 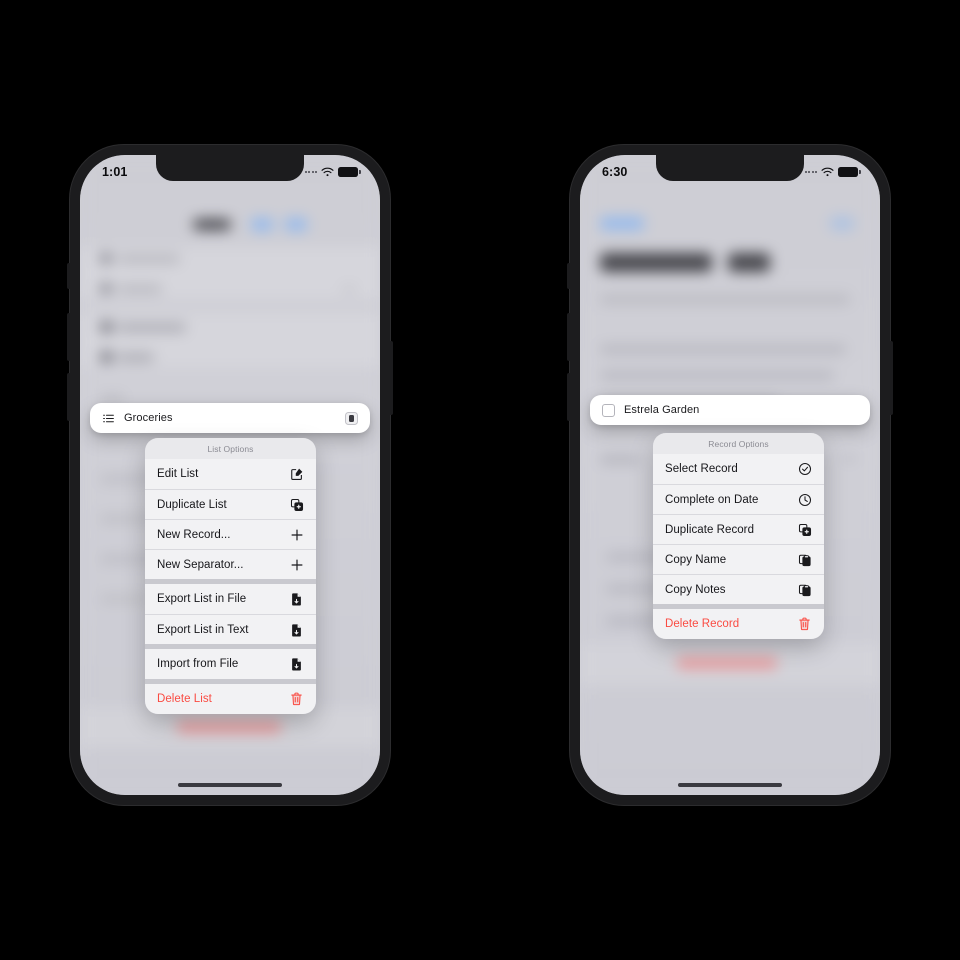 What do you see at coordinates (608, 410) in the screenshot?
I see `checkbox-unchecked-icon` at bounding box center [608, 410].